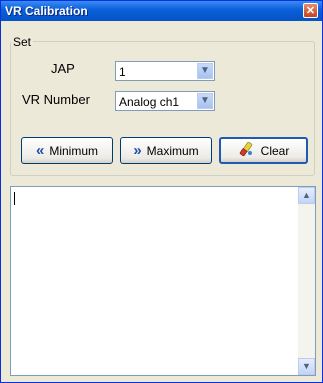  Describe the element at coordinates (40, 150) in the screenshot. I see `double-chevron-left-icon: «` at that location.